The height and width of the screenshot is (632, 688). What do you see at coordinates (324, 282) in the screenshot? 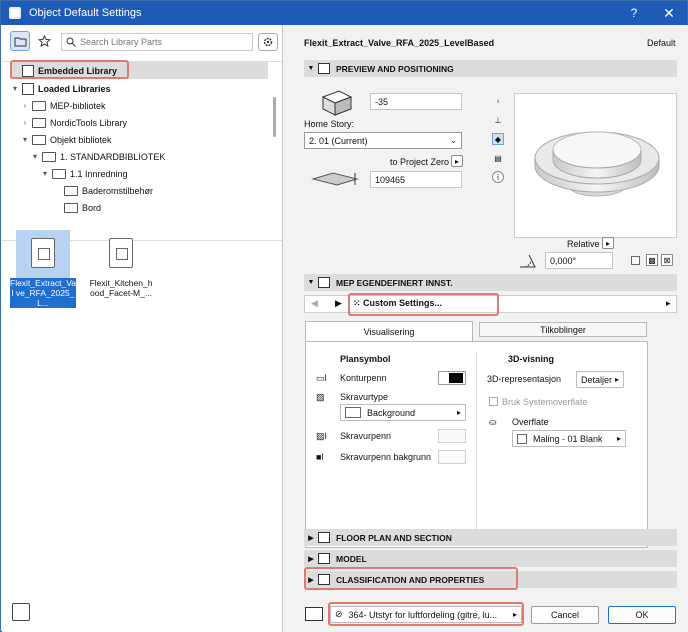
I see `mep-section-icon` at bounding box center [324, 282].